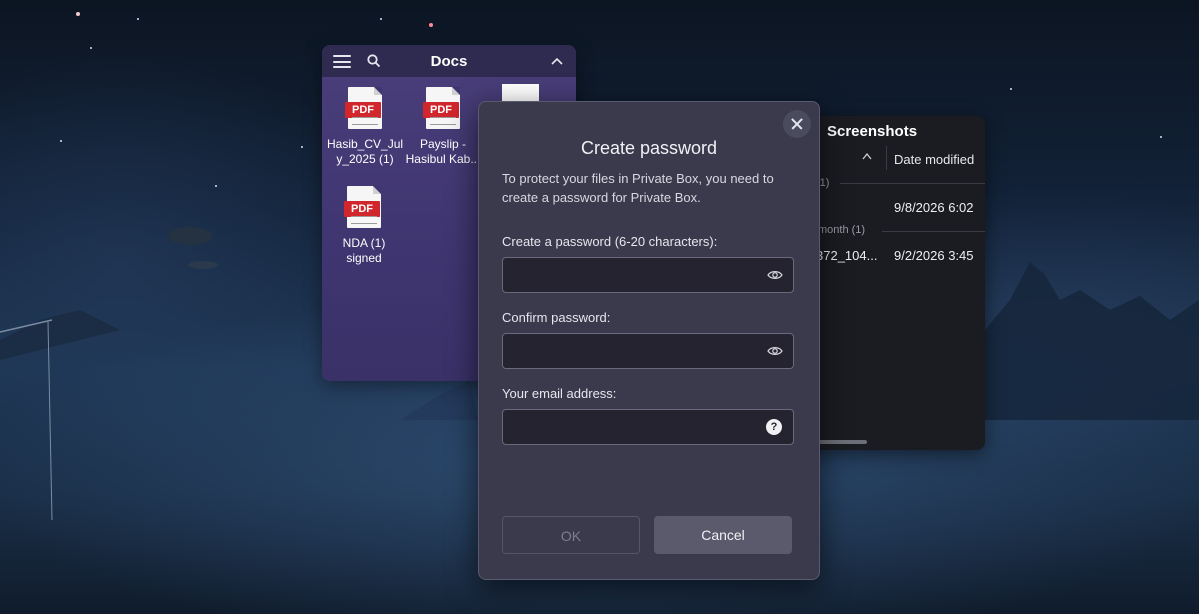 The height and width of the screenshot is (614, 1199). Describe the element at coordinates (610, 241) in the screenshot. I see `password-label: Create a password (6-20 characters):` at that location.